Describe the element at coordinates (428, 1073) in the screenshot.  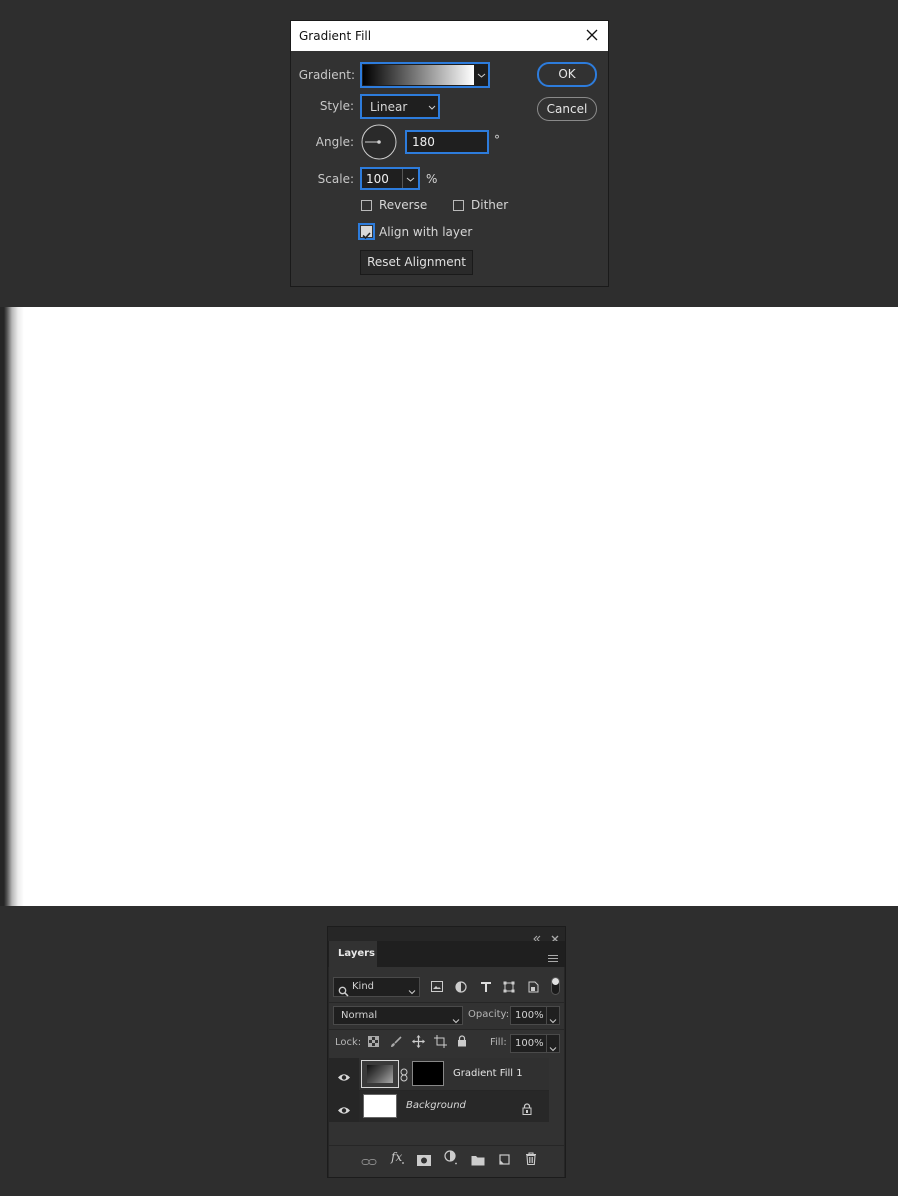
I see `layer-mask-thumbnail` at that location.